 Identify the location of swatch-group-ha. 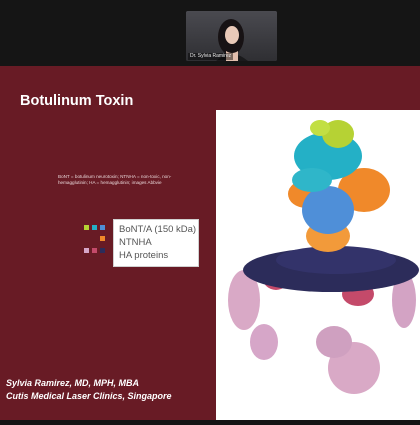
(94, 250).